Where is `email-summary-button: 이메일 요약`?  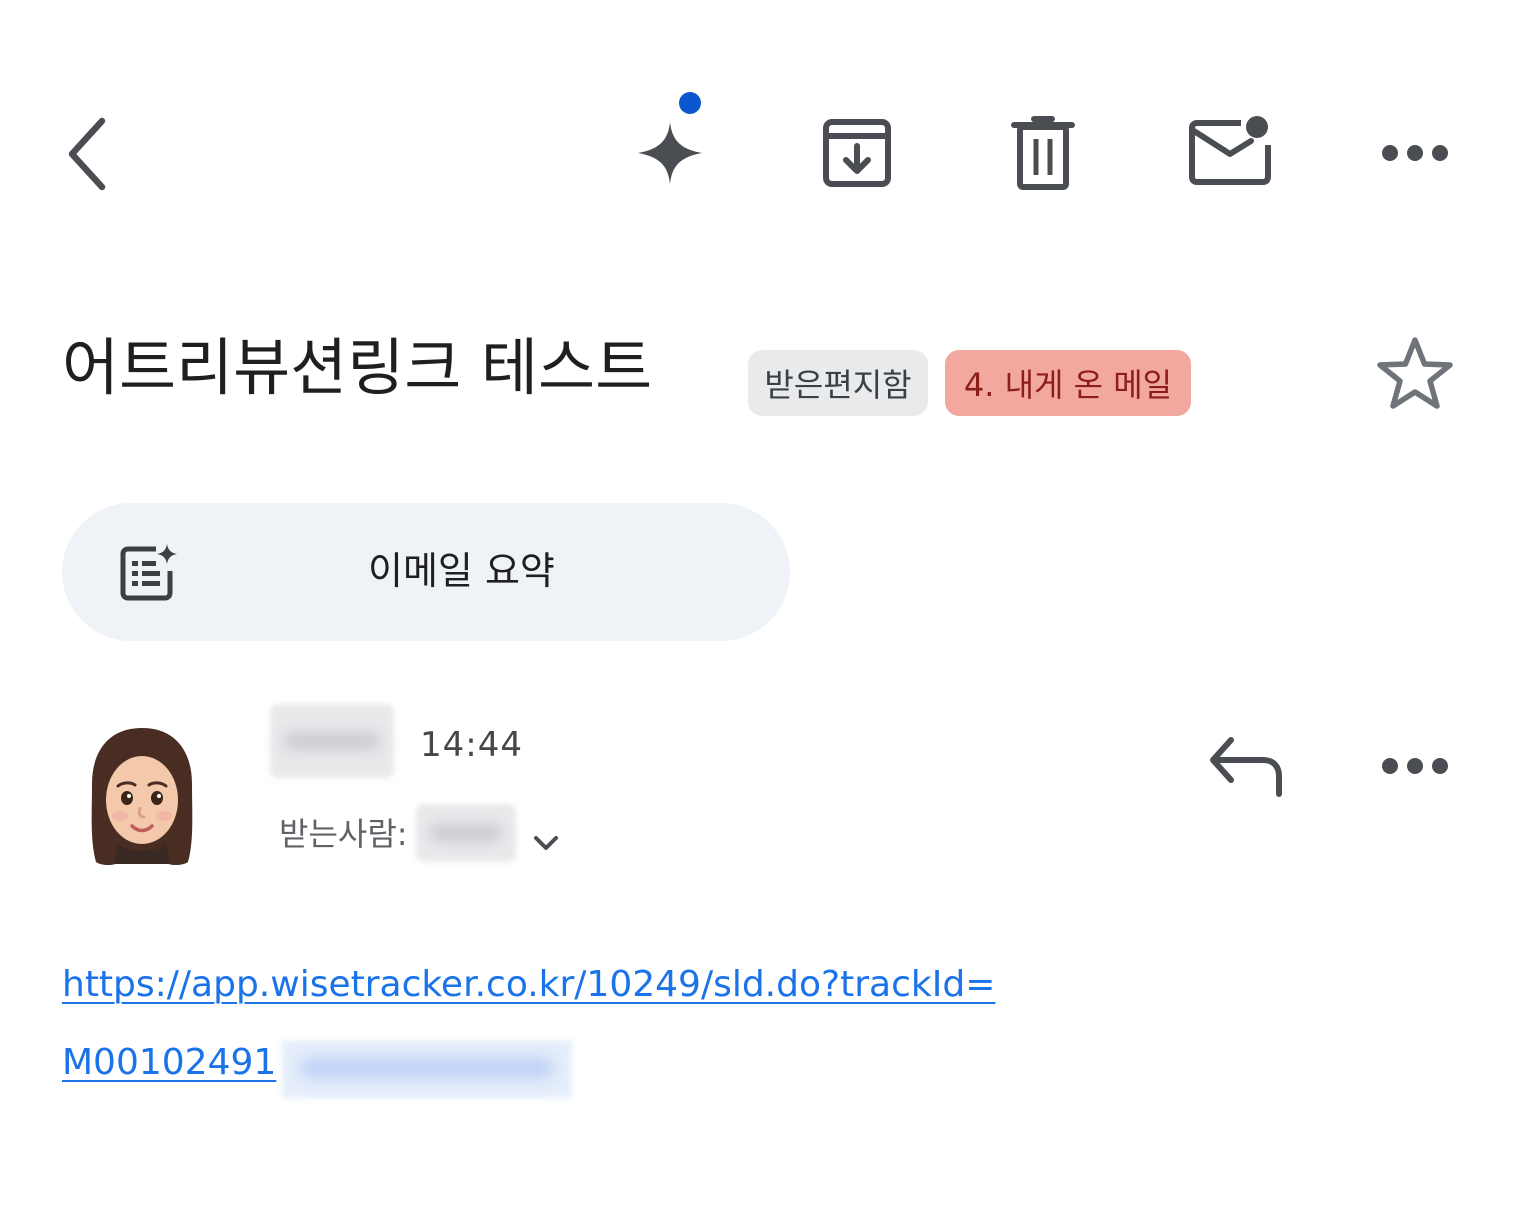 email-summary-button: 이메일 요약 is located at coordinates (426, 572).